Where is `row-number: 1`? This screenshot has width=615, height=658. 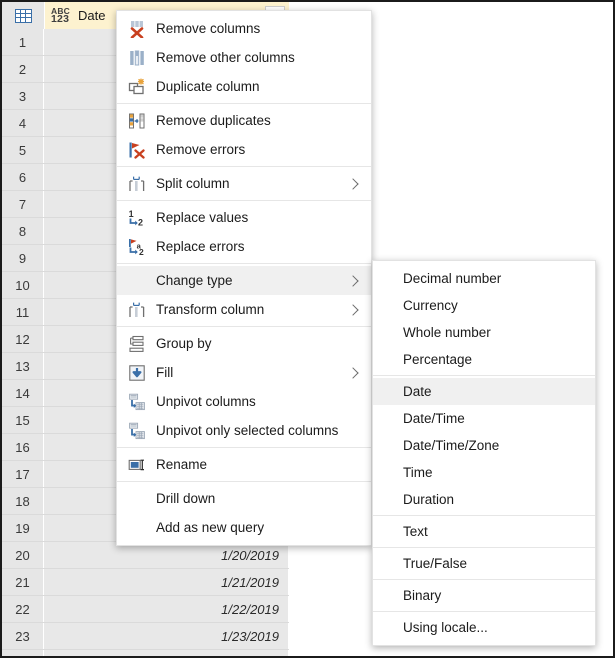
row-number: 1 is located at coordinates (23, 42).